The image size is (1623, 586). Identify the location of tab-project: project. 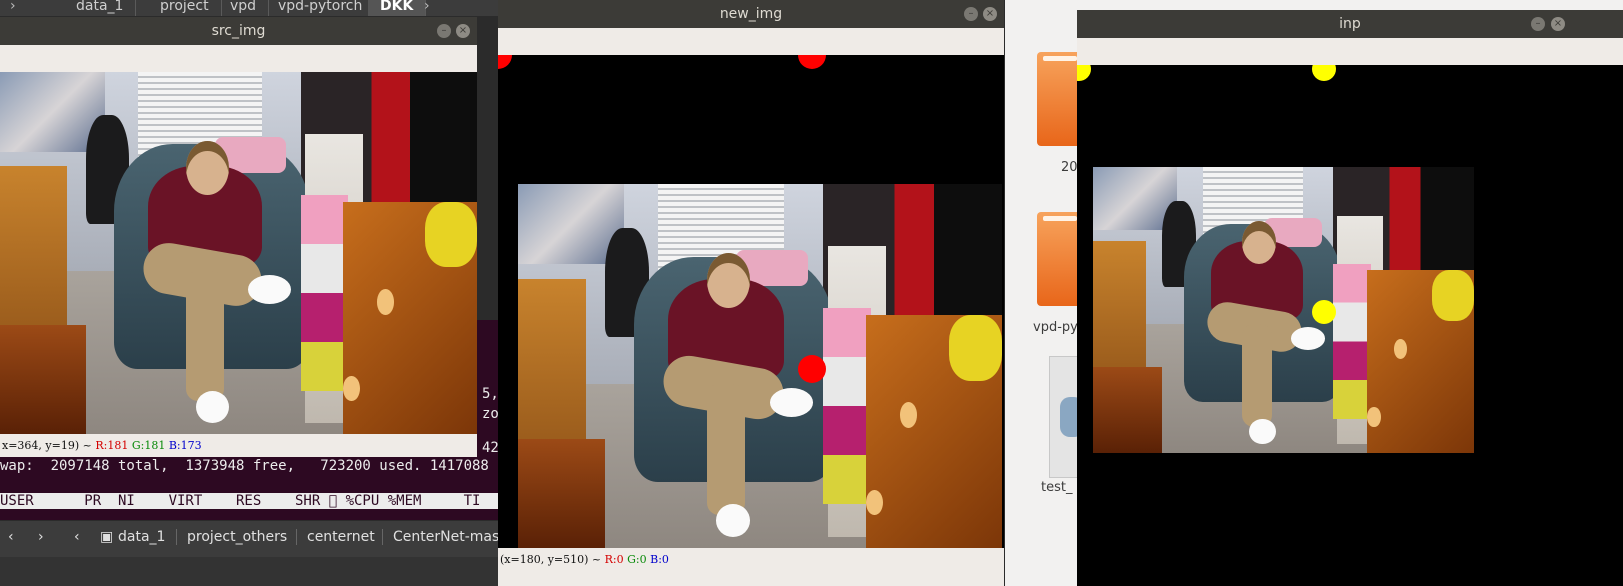
(185, 8).